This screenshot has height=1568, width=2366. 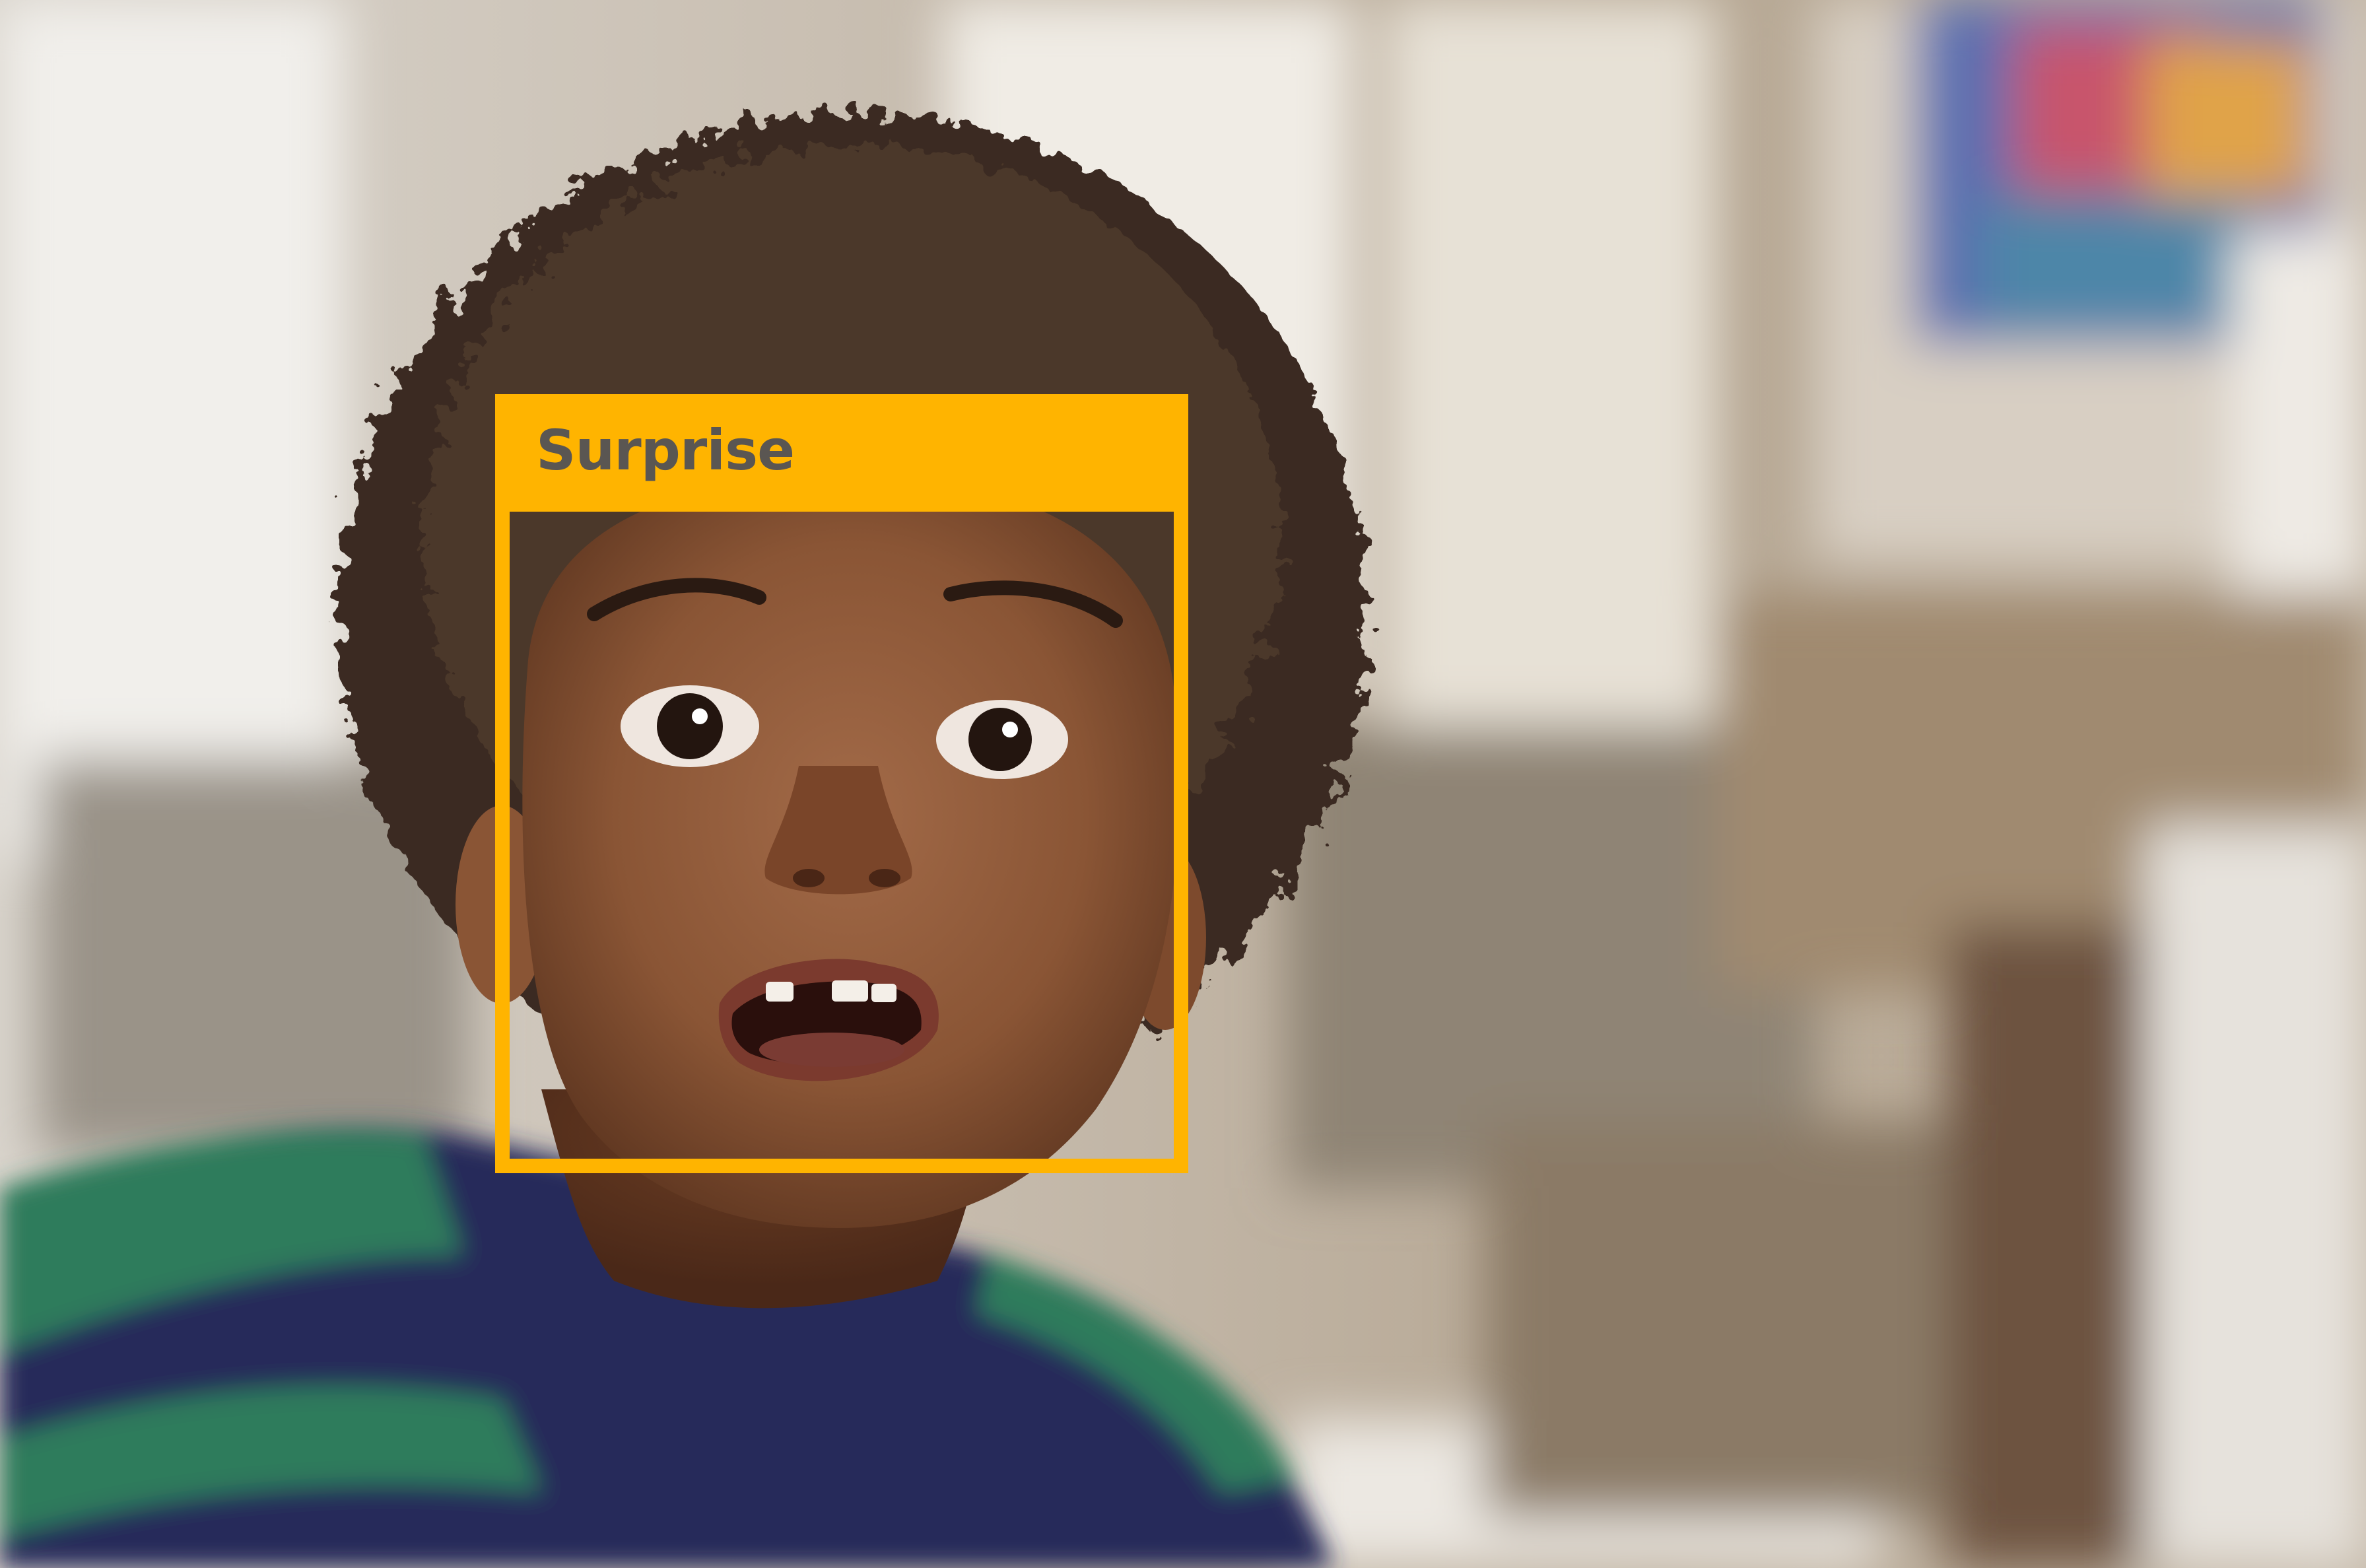 I want to click on emotion-label-bar: Surprise, so click(x=841, y=450).